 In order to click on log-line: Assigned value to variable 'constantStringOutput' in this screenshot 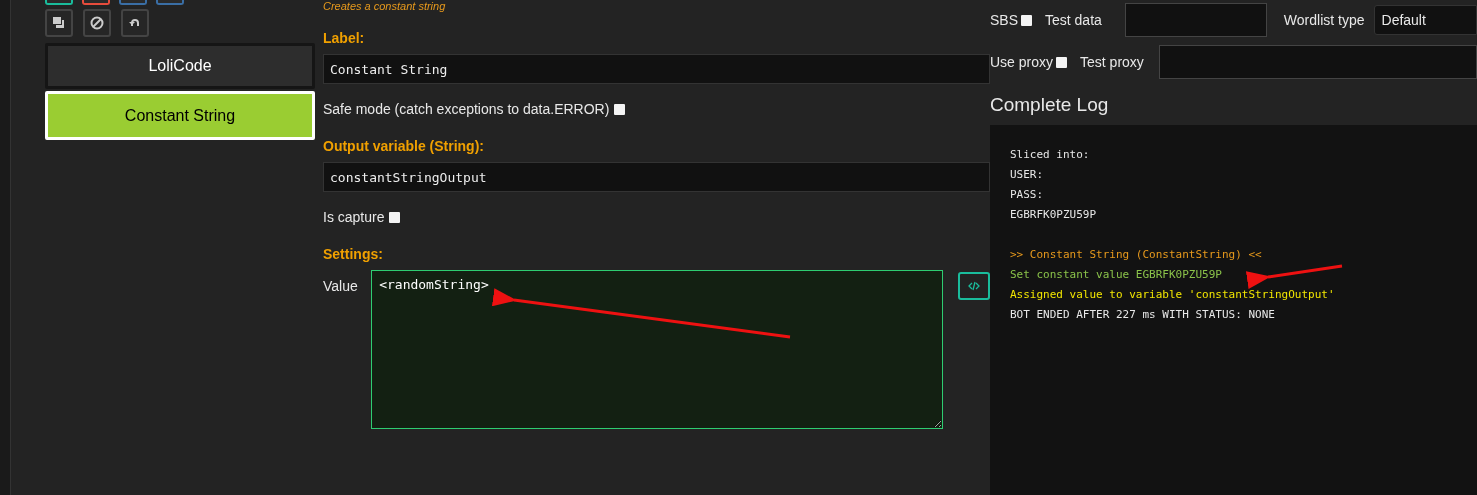, I will do `click(1172, 295)`.